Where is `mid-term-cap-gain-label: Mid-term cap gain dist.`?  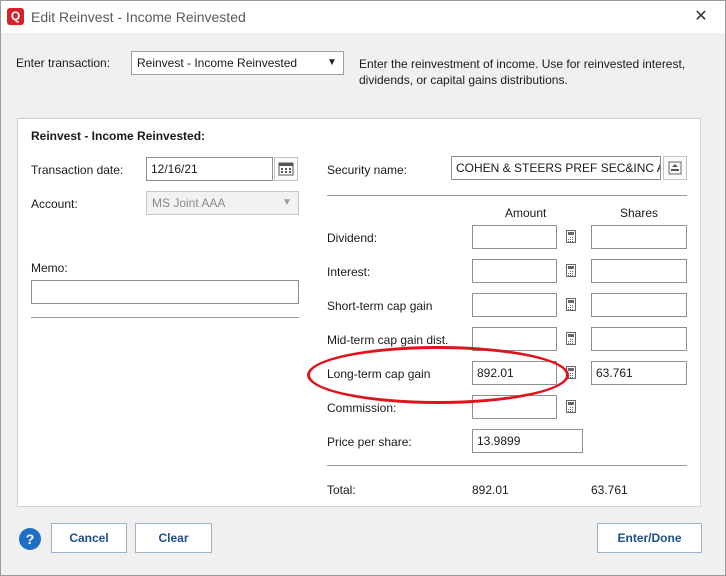 mid-term-cap-gain-label: Mid-term cap gain dist. is located at coordinates (388, 340).